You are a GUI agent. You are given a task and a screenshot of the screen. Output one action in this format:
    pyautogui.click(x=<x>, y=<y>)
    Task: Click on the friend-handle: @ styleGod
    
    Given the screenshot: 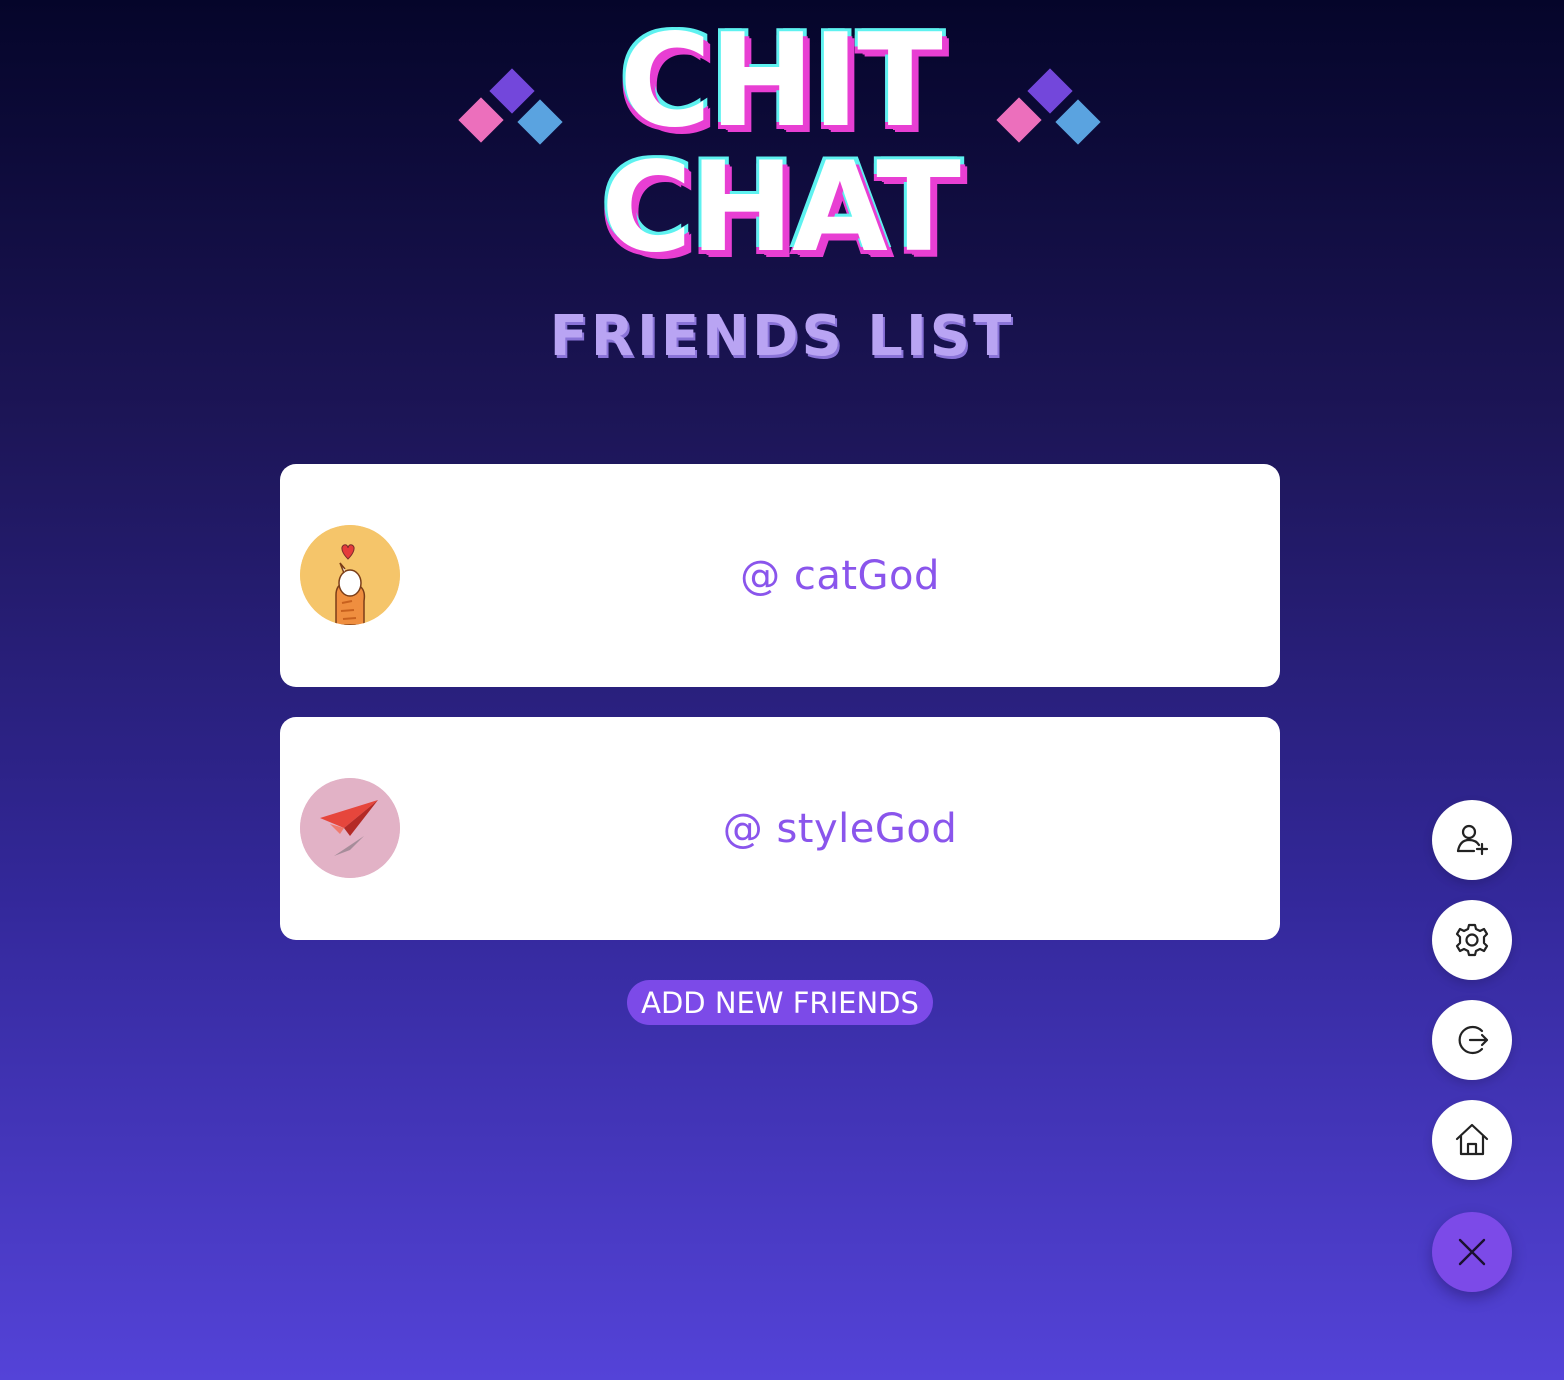 What is the action you would take?
    pyautogui.click(x=840, y=828)
    